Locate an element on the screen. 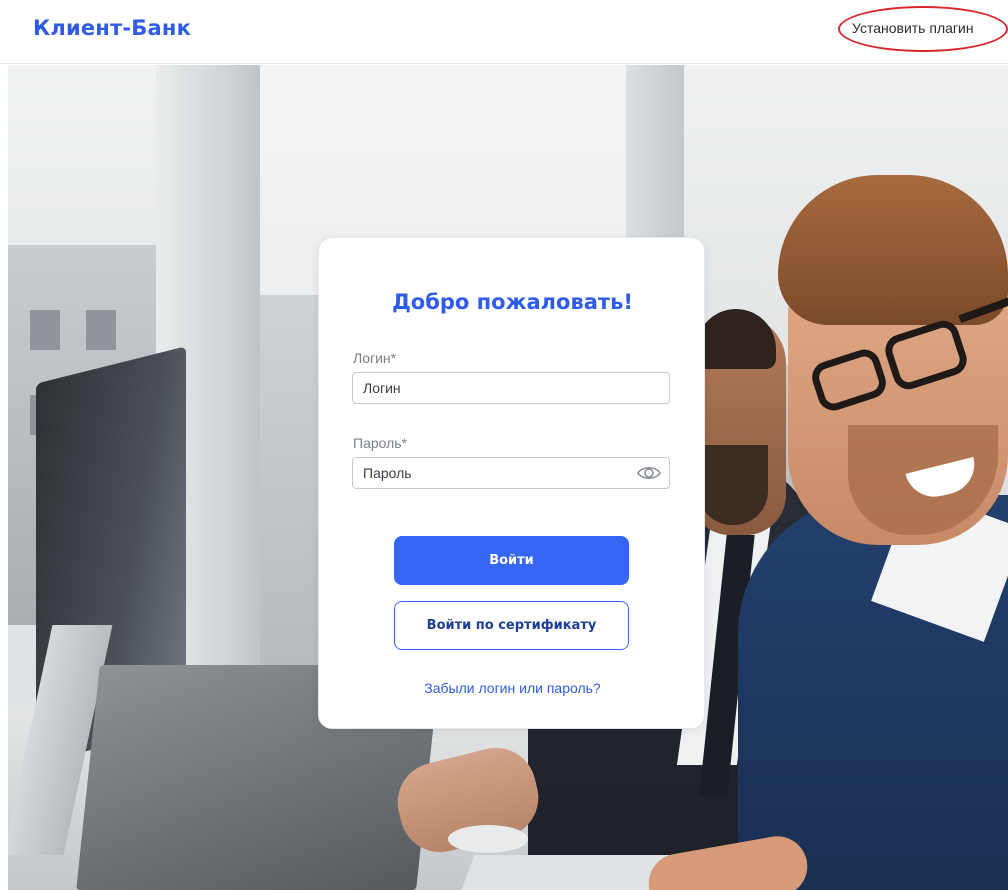 This screenshot has width=1008, height=890. computer-mouse is located at coordinates (488, 839).